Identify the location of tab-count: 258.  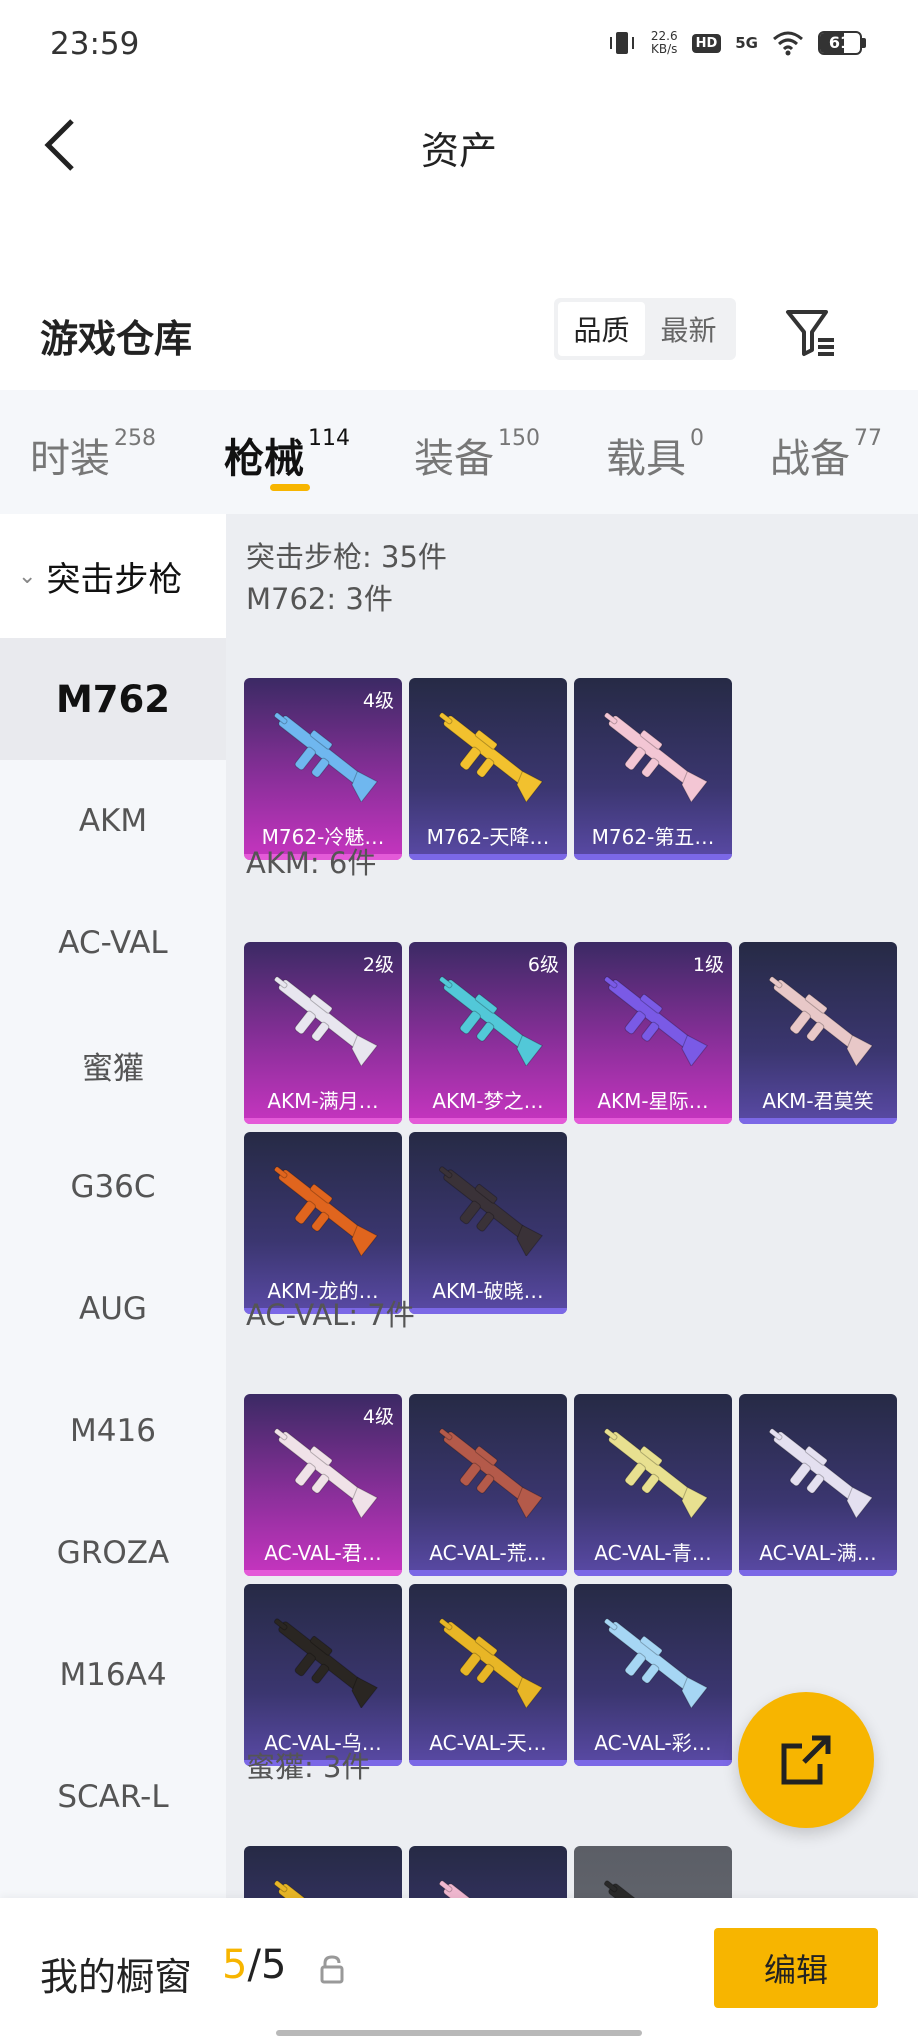
(135, 438).